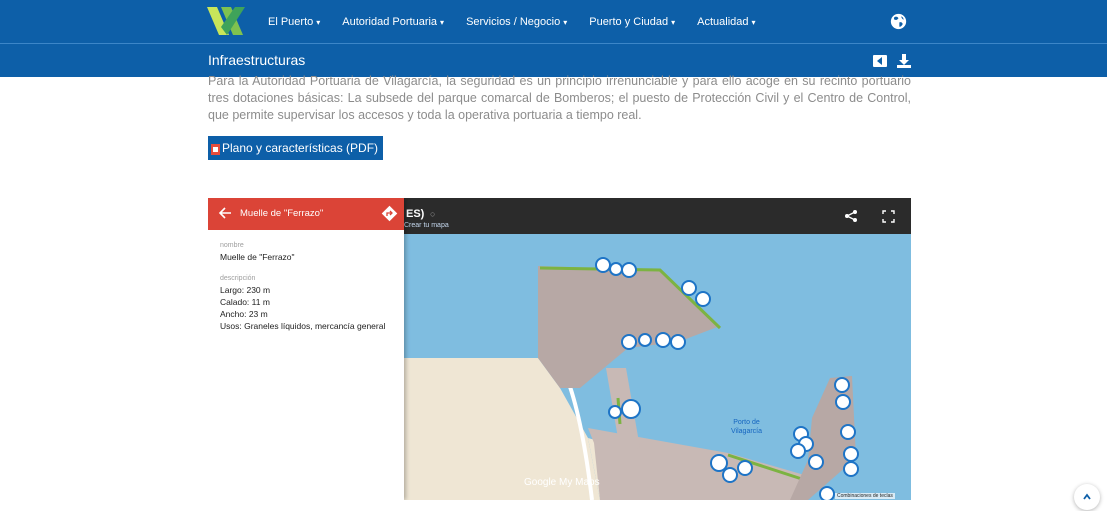 Image resolution: width=1107 pixels, height=511 pixels. I want to click on map-header: ES) ○ Crear tu mapa, so click(657, 216).